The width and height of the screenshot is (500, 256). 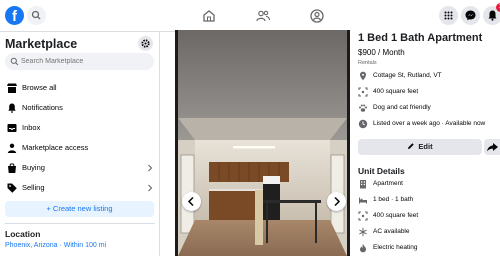 I want to click on listing-pets: Dog and cat friendly, so click(x=429, y=109).